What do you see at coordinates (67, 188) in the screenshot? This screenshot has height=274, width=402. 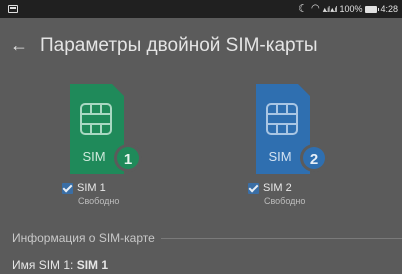 I see `sim-1-checkbox` at bounding box center [67, 188].